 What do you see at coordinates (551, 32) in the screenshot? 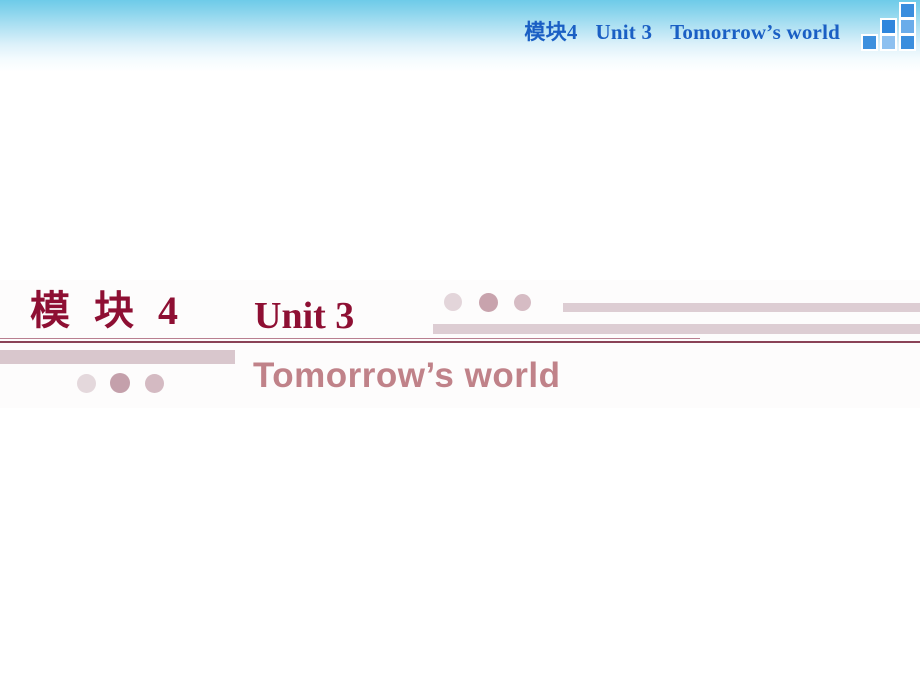
I see `header-title-module: 模块4` at bounding box center [551, 32].